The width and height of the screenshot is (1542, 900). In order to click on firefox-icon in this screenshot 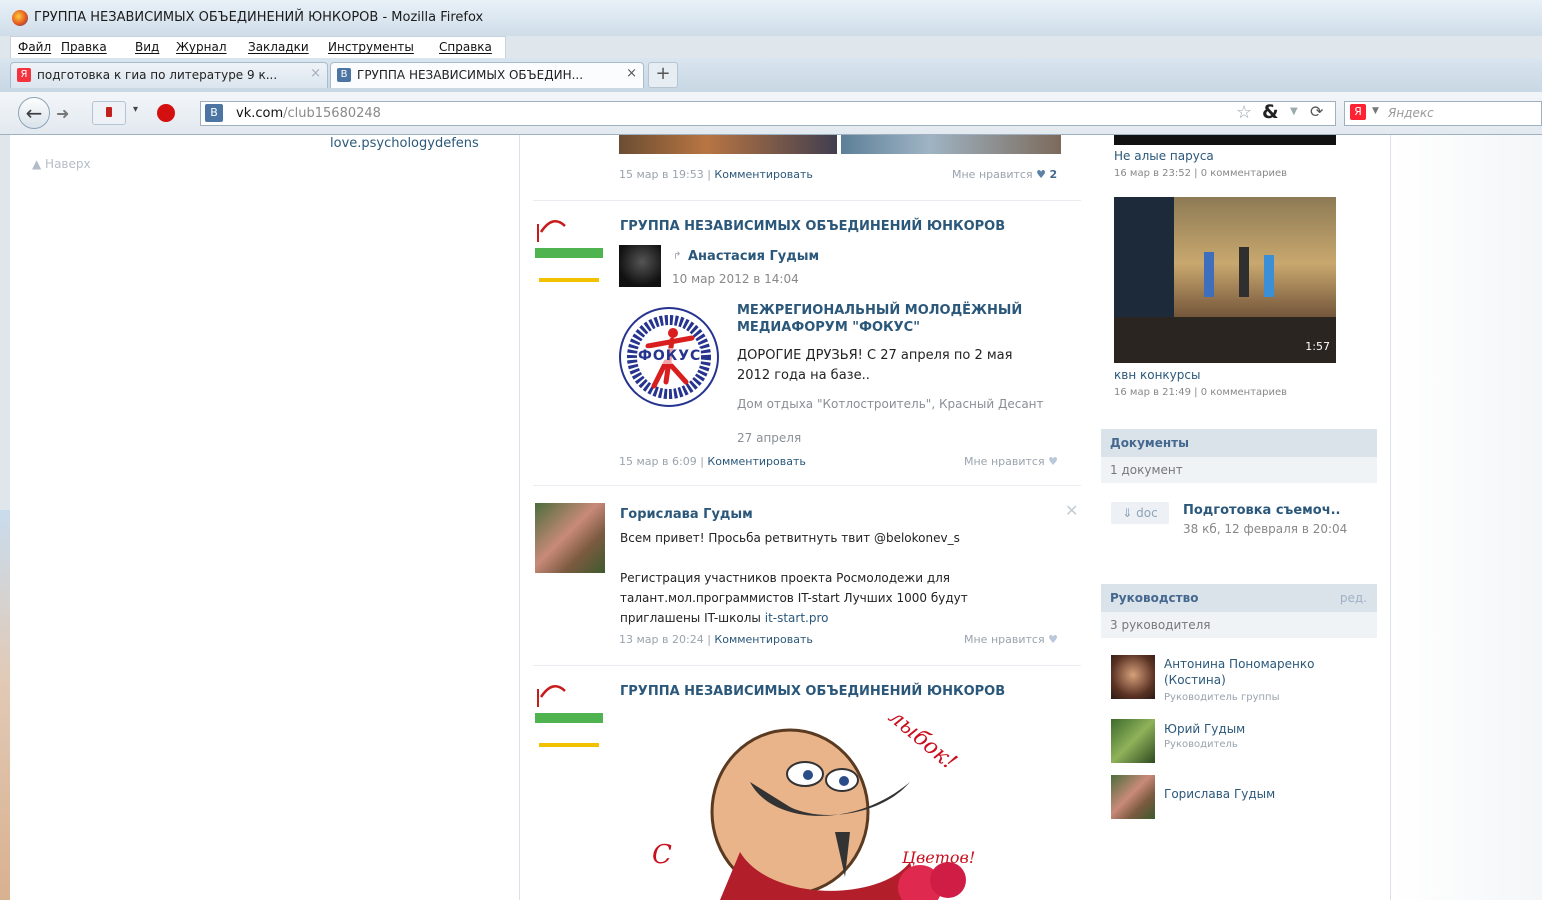, I will do `click(20, 18)`.